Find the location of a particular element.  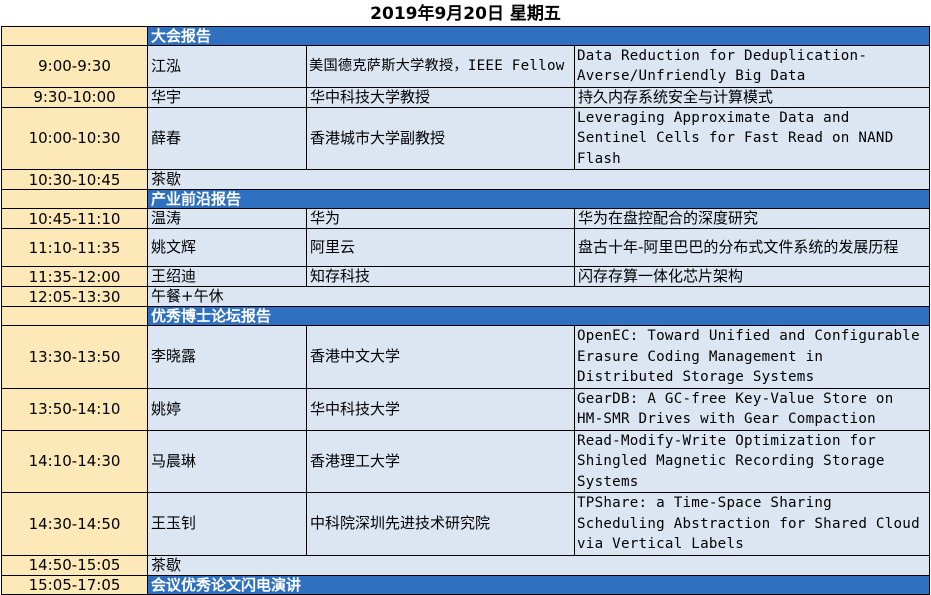

break-row: 14:50-15:05 茶歇 is located at coordinates (466, 565).